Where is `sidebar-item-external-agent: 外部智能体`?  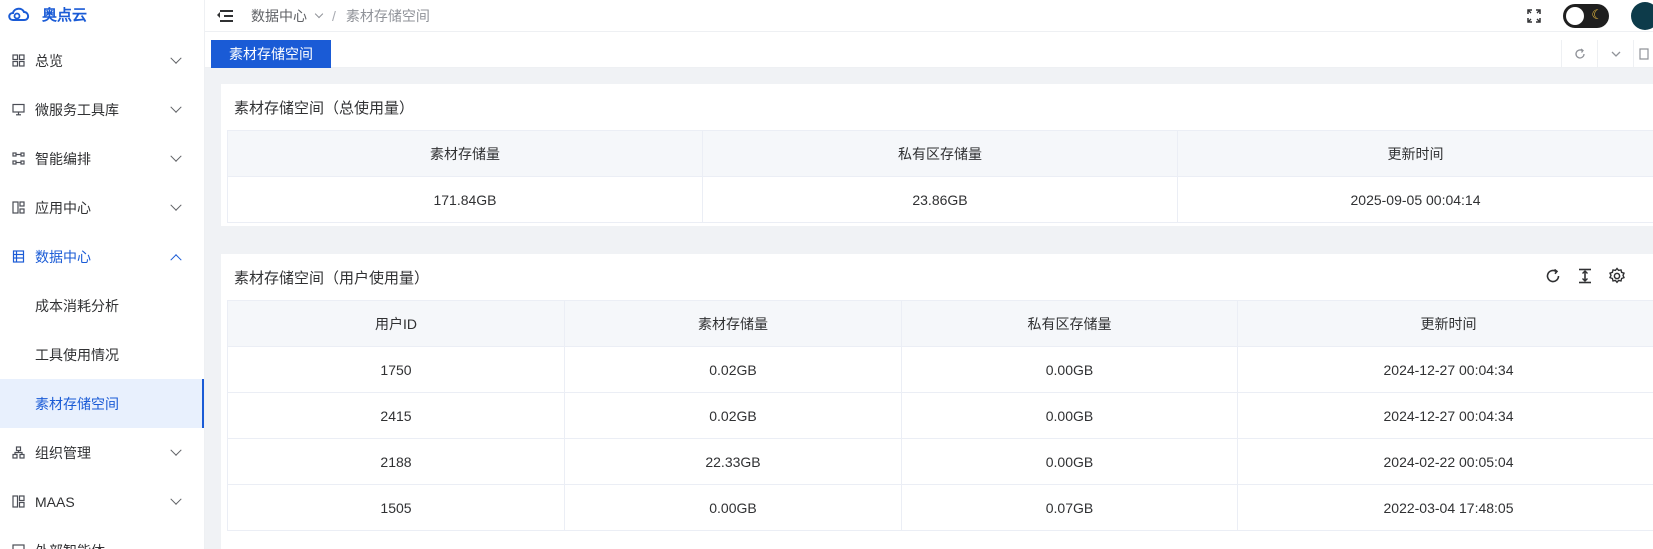 sidebar-item-external-agent: 外部智能体 is located at coordinates (102, 537).